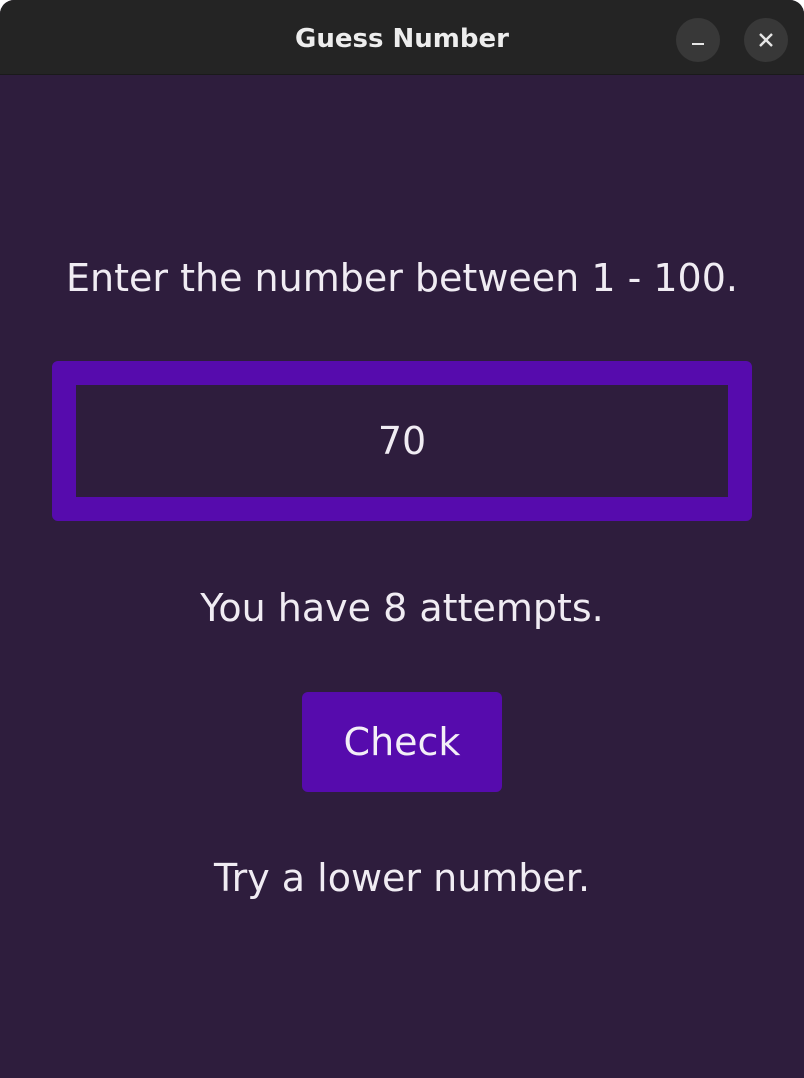  Describe the element at coordinates (698, 44) in the screenshot. I see `minimize-icon` at that location.